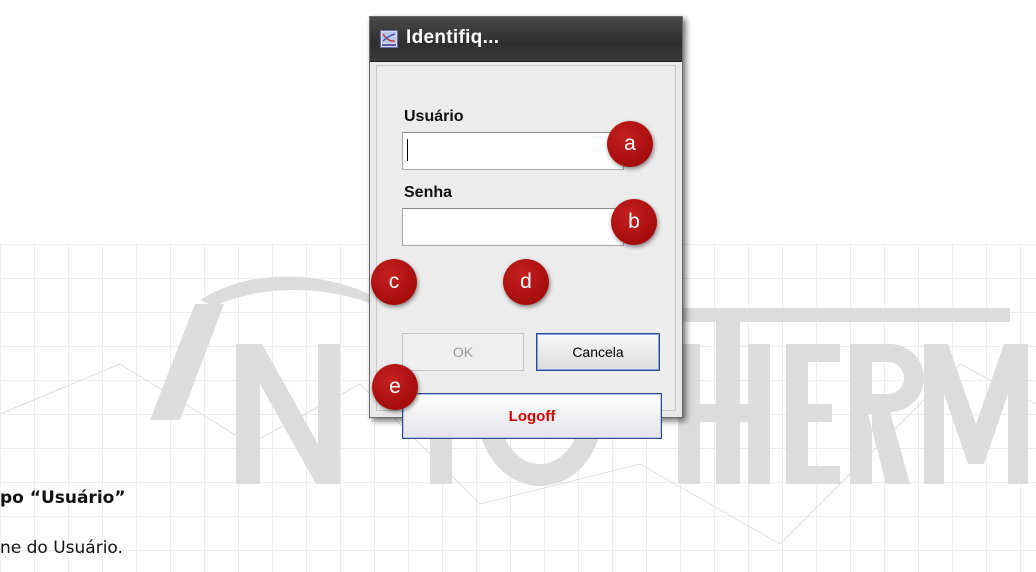 The image size is (1036, 572). I want to click on user-input, so click(513, 151).